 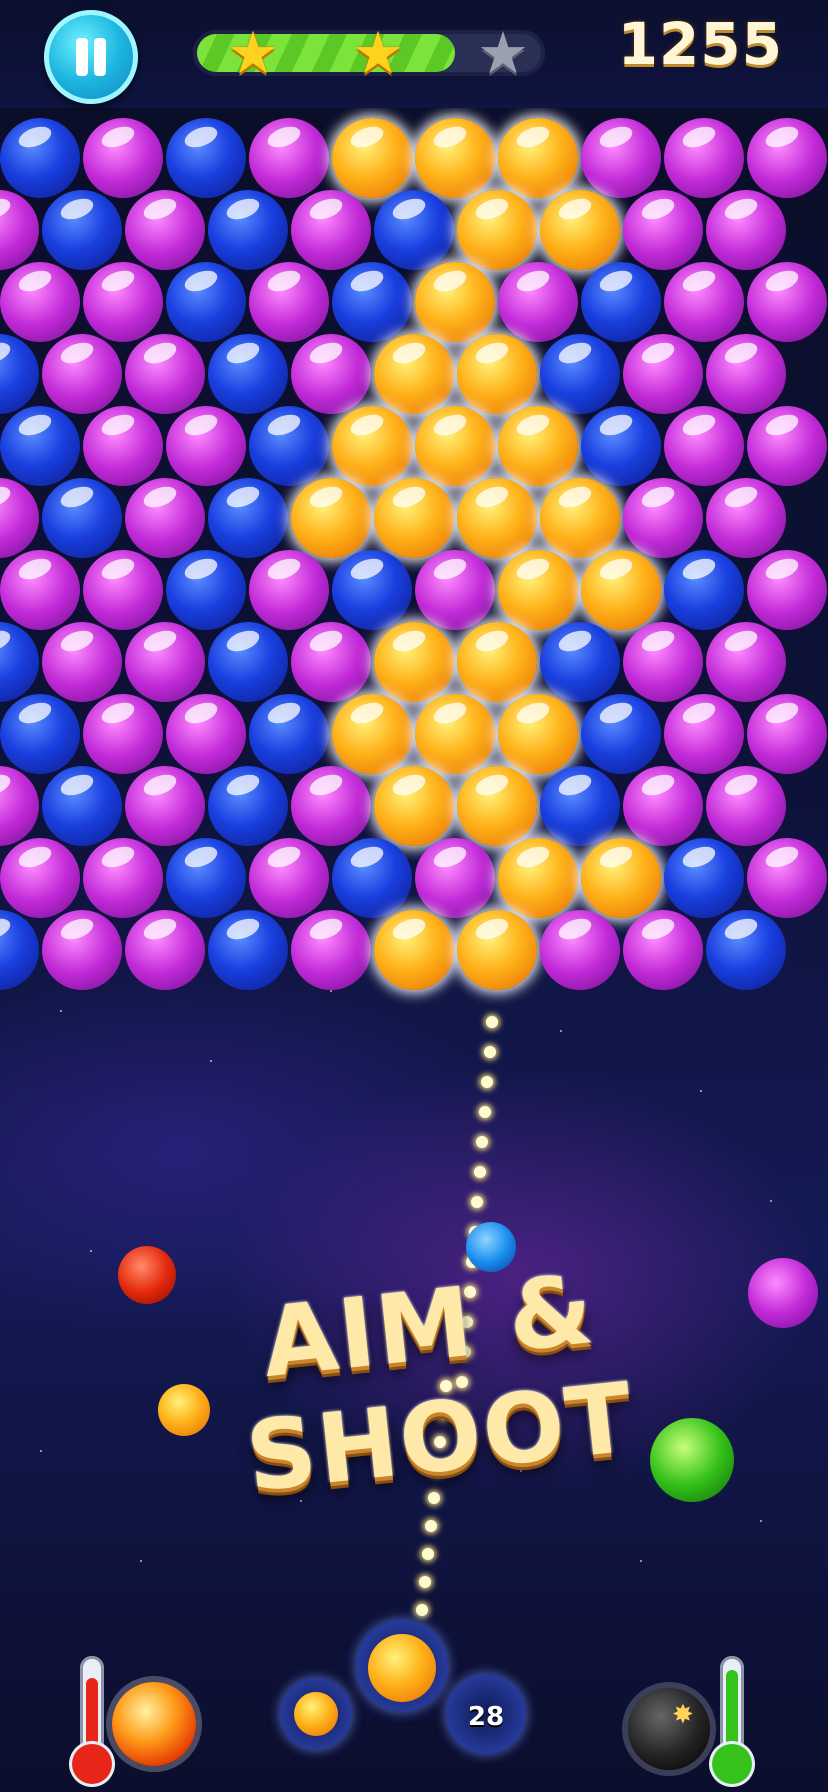 What do you see at coordinates (92, 1714) in the screenshot?
I see `fire-meter-fill` at bounding box center [92, 1714].